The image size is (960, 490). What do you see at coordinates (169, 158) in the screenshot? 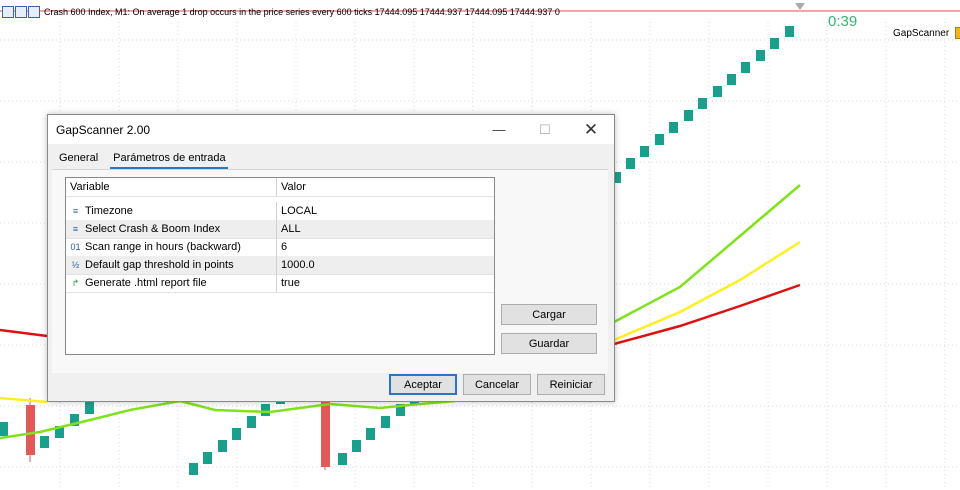
I see `tab-input-parameters: Parámetros de entrada` at bounding box center [169, 158].